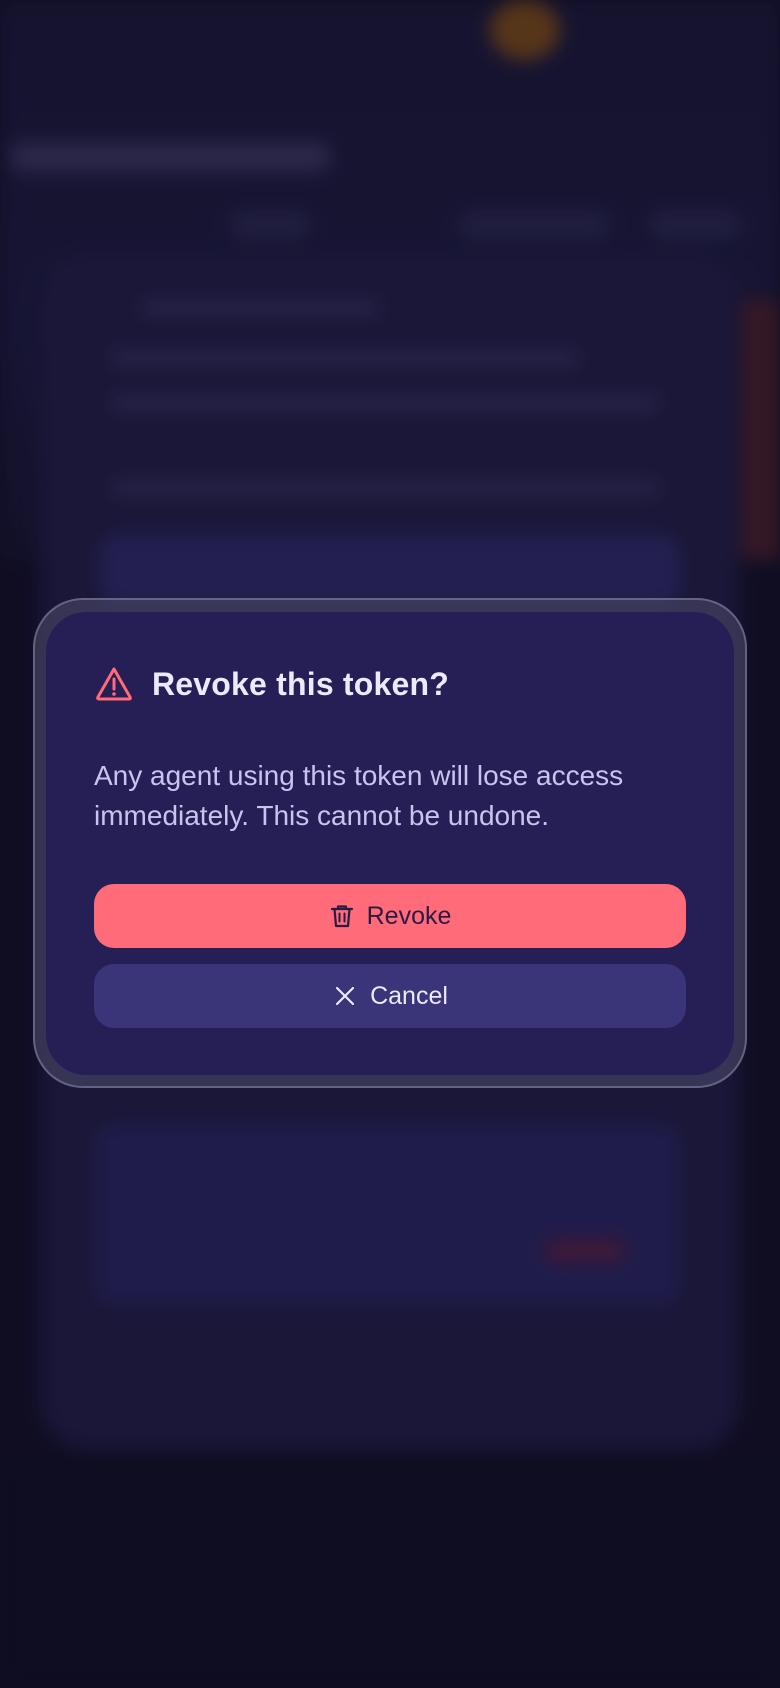  I want to click on cancel-button: Cancel, so click(390, 996).